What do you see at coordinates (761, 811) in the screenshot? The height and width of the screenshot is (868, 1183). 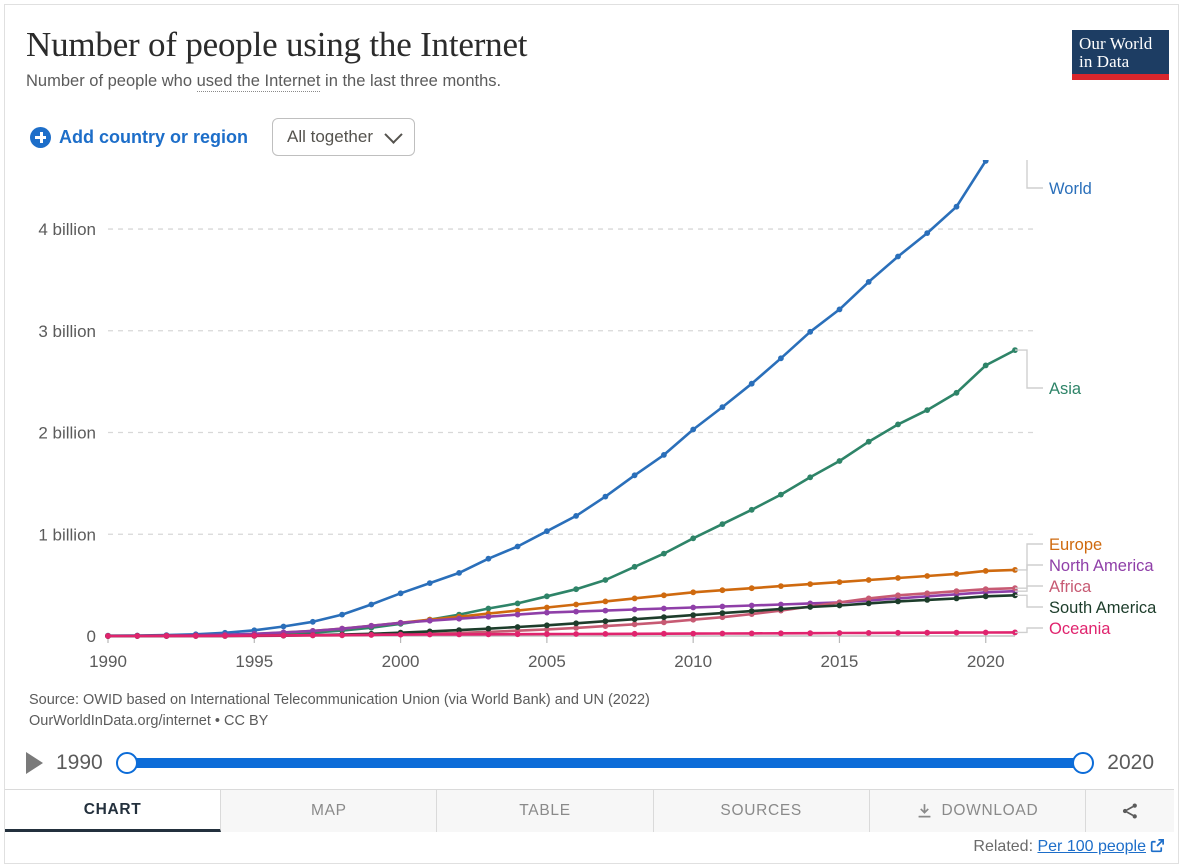 I see `tab-sources: SOURCES` at bounding box center [761, 811].